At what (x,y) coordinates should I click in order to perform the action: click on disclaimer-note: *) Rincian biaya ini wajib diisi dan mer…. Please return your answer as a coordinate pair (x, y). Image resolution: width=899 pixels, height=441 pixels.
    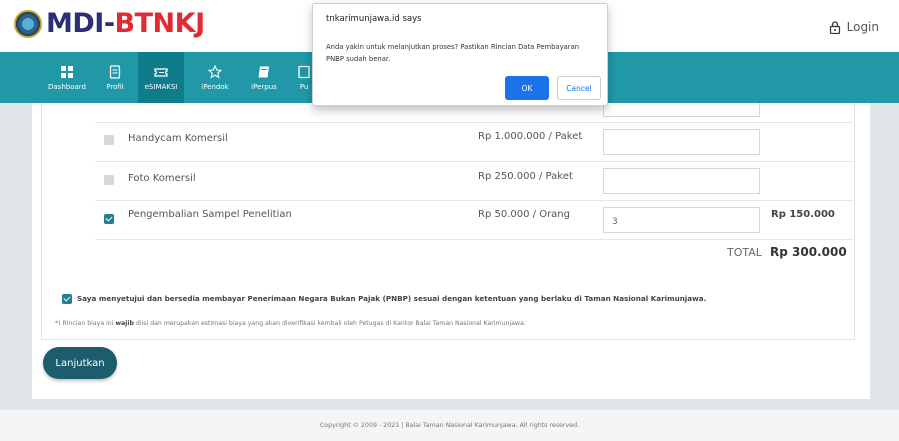
    Looking at the image, I should click on (290, 323).